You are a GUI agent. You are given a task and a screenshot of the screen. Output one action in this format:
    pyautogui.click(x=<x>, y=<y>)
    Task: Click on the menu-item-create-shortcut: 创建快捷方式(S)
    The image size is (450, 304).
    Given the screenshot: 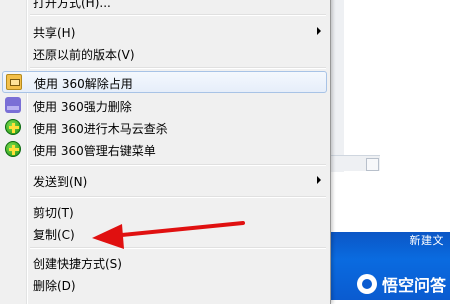 What is the action you would take?
    pyautogui.click(x=164, y=262)
    